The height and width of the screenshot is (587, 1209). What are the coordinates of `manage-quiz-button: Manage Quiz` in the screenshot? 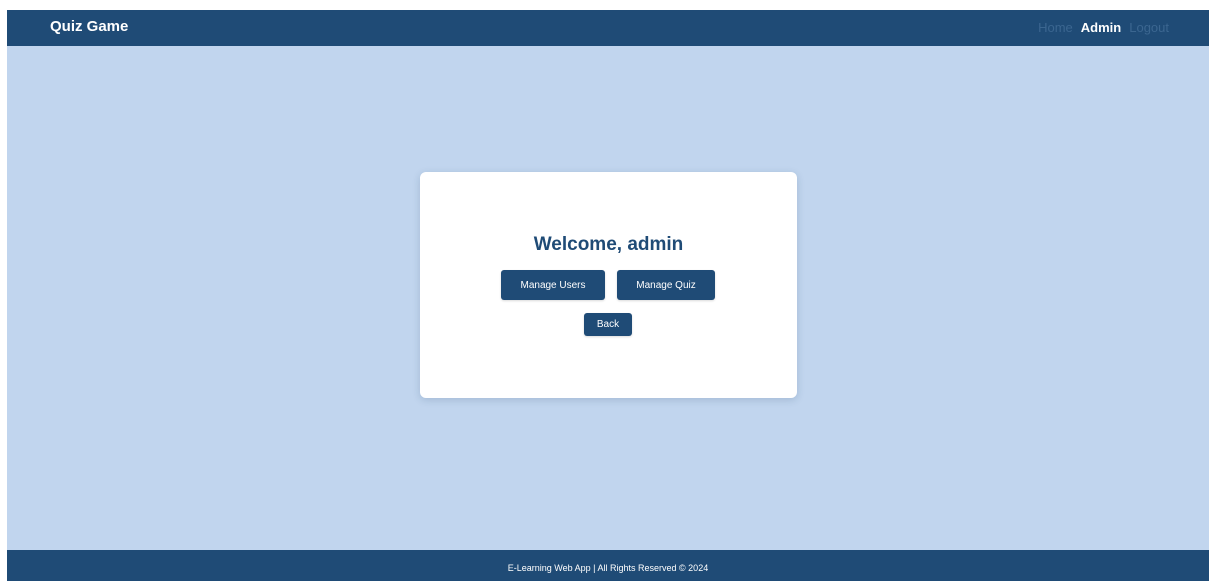 It's located at (666, 285).